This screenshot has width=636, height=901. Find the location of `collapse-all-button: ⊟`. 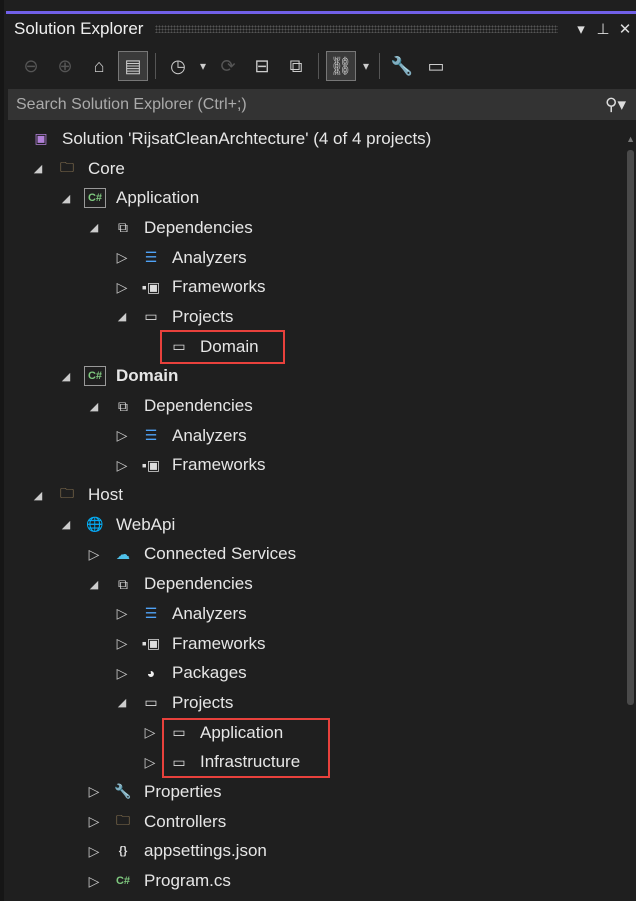

collapse-all-button: ⊟ is located at coordinates (262, 66).